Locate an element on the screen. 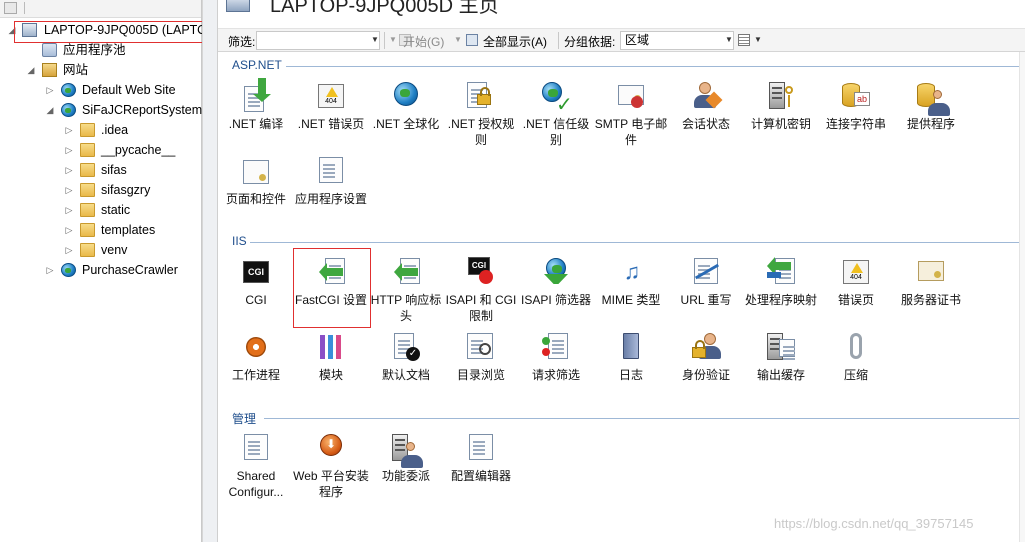  feature-label: ISAPI 筛选器 is located at coordinates (555, 300).